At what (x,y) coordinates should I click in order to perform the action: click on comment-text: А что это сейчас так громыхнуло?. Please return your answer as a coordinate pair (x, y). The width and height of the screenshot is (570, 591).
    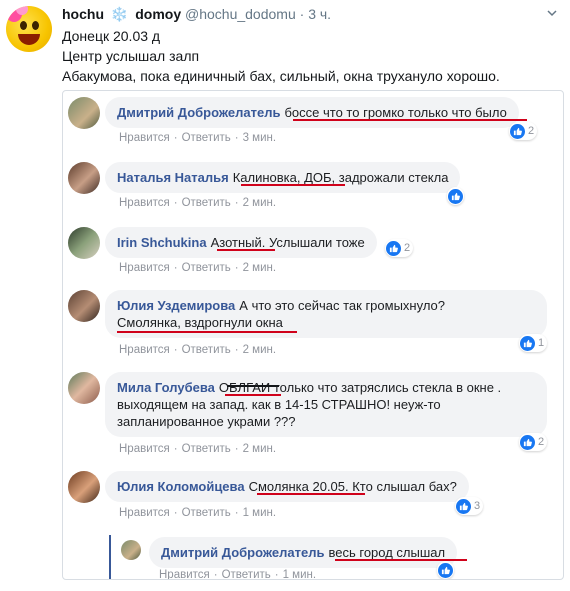
    Looking at the image, I should click on (342, 305).